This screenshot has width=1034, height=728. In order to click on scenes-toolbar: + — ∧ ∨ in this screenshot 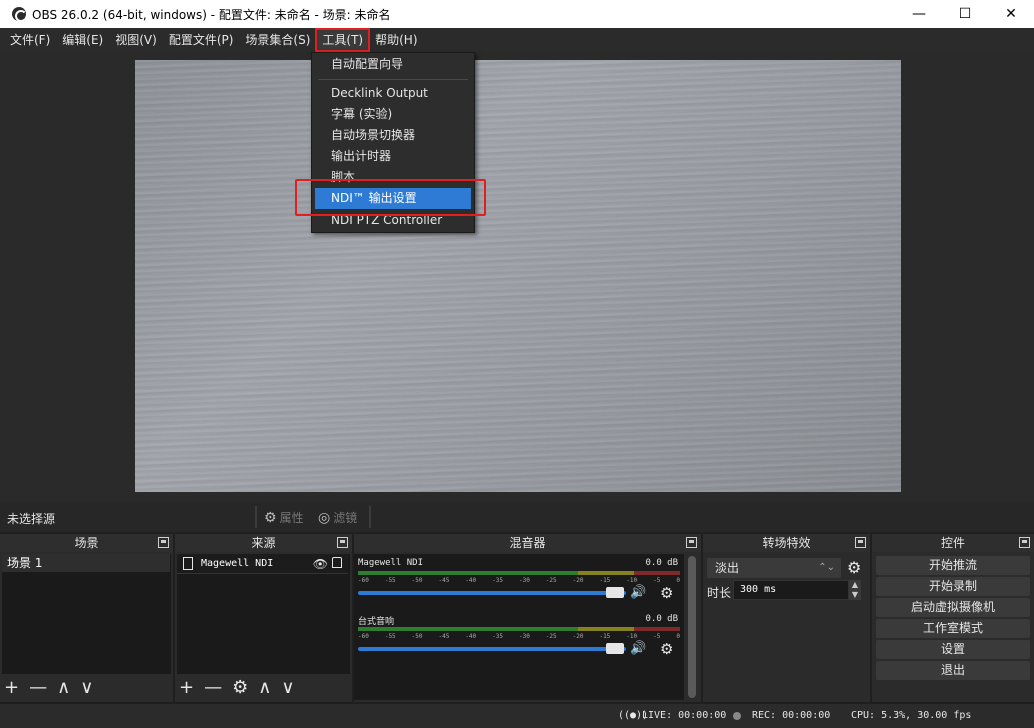, I will do `click(48, 687)`.